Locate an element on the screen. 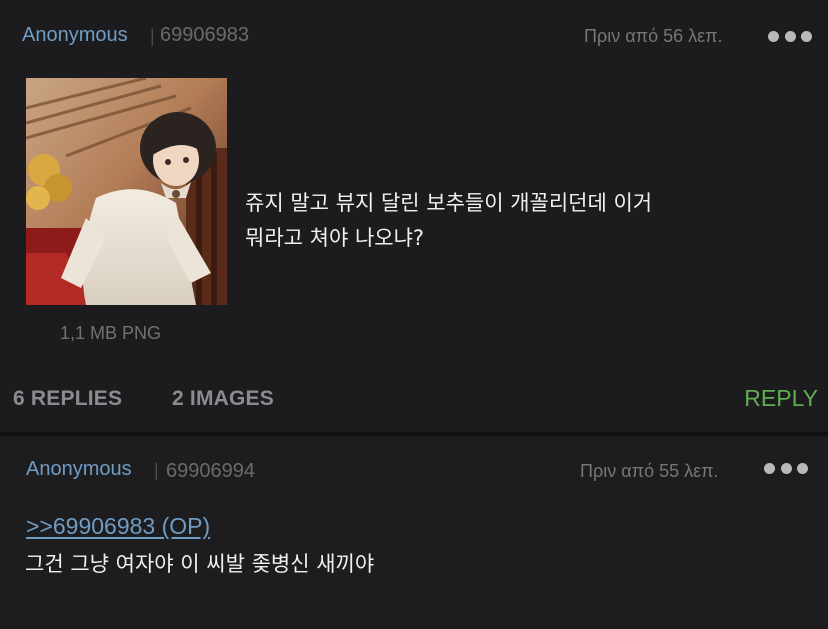 This screenshot has height=629, width=828. reply-post-text: 그건 그냥 여자야 이 씨발 좆병신 새끼야 is located at coordinates (200, 564).